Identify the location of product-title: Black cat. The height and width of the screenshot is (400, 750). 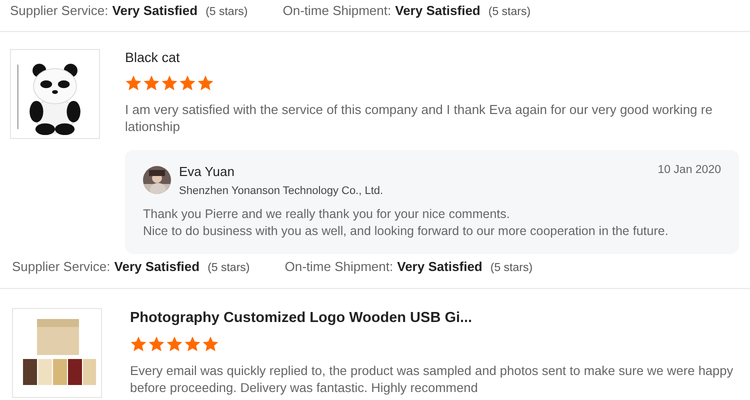
(432, 58).